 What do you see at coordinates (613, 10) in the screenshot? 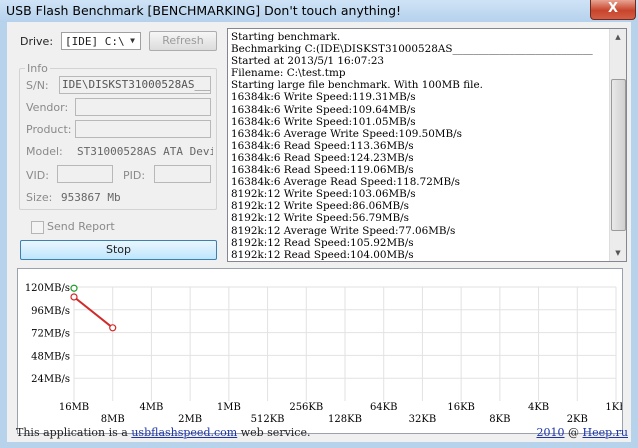
I see `close-button: X` at bounding box center [613, 10].